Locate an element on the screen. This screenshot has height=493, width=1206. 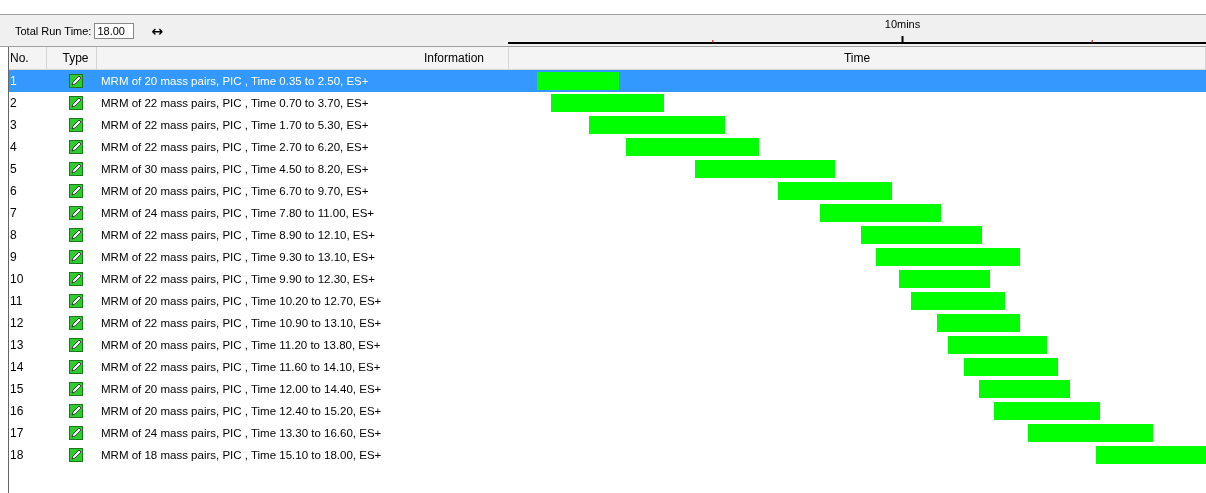
scan-info: MRM of 24 mass pairs, PIC , Time 13.30 to 16.60, ES+ is located at coordinates (241, 433).